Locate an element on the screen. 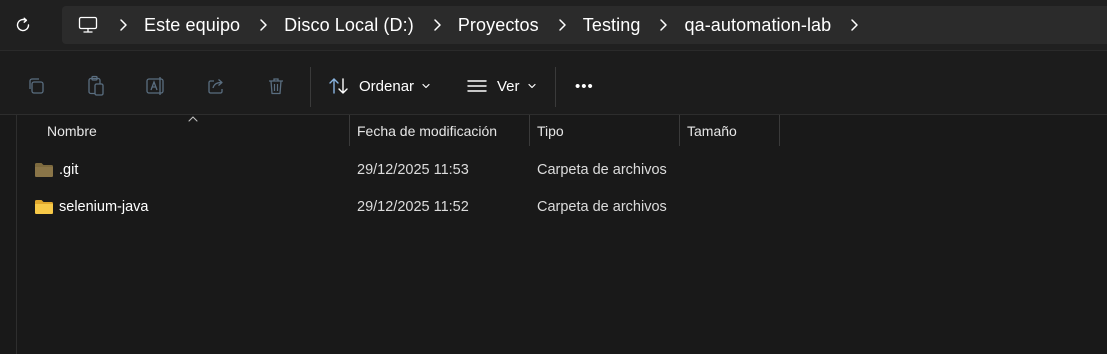 Image resolution: width=1107 pixels, height=354 pixels. paste-icon is located at coordinates (96, 86).